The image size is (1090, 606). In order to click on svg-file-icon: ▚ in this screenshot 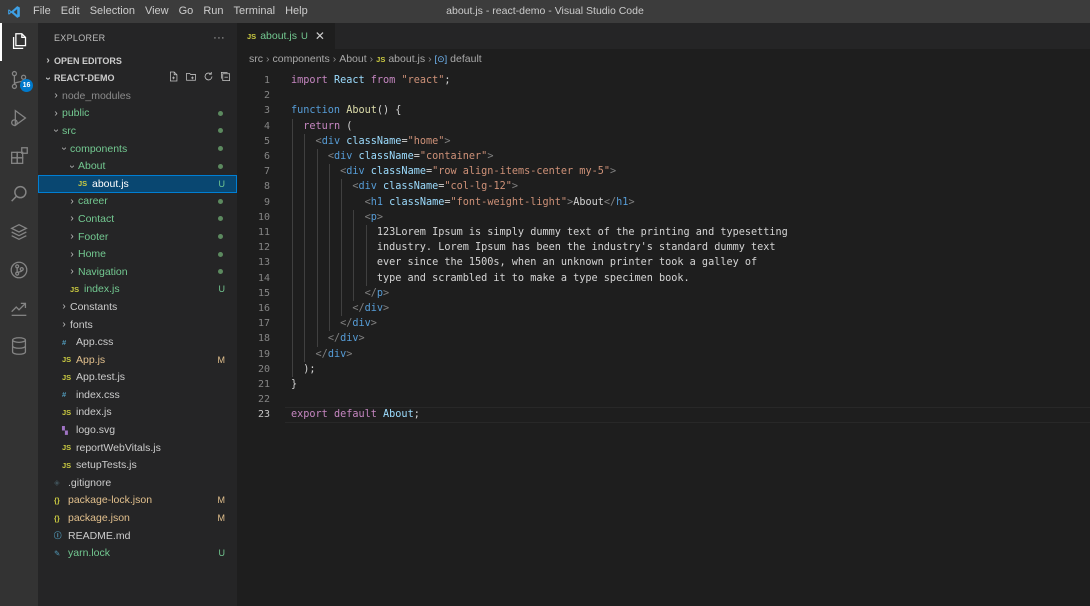, I will do `click(65, 430)`.